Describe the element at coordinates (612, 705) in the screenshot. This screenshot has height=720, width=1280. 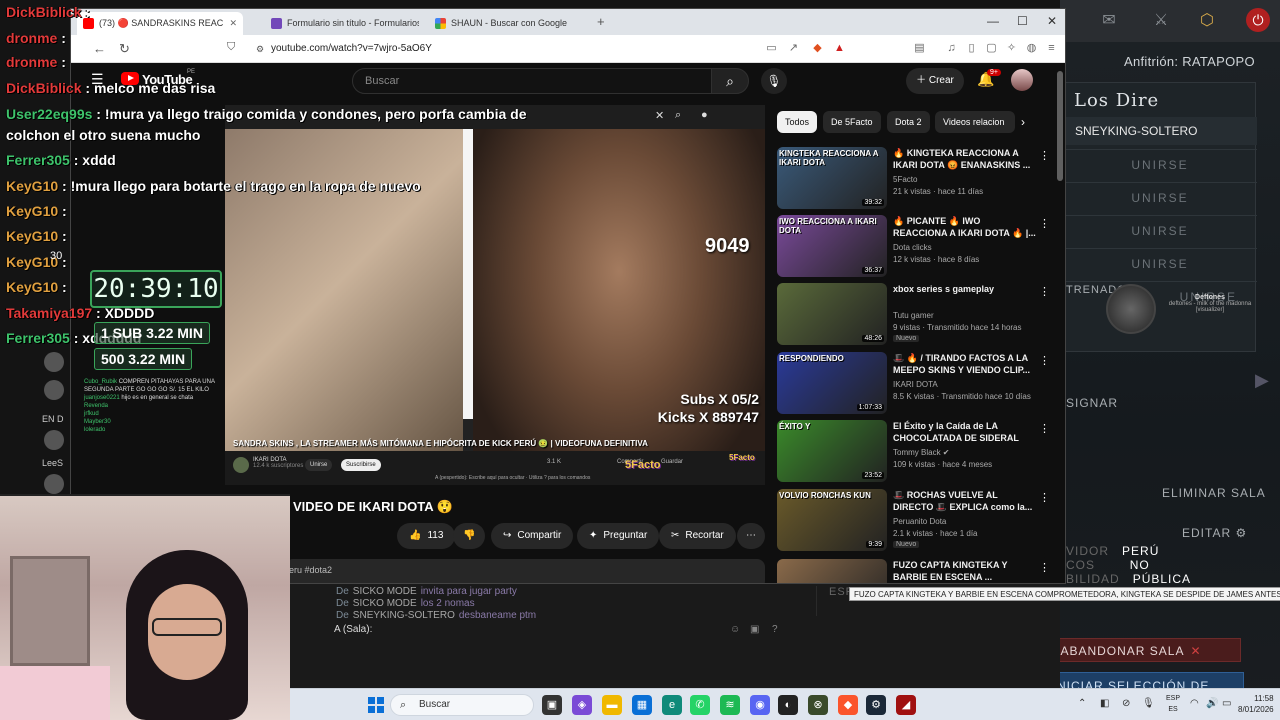
I see `file-explorer-icon: ▬` at that location.